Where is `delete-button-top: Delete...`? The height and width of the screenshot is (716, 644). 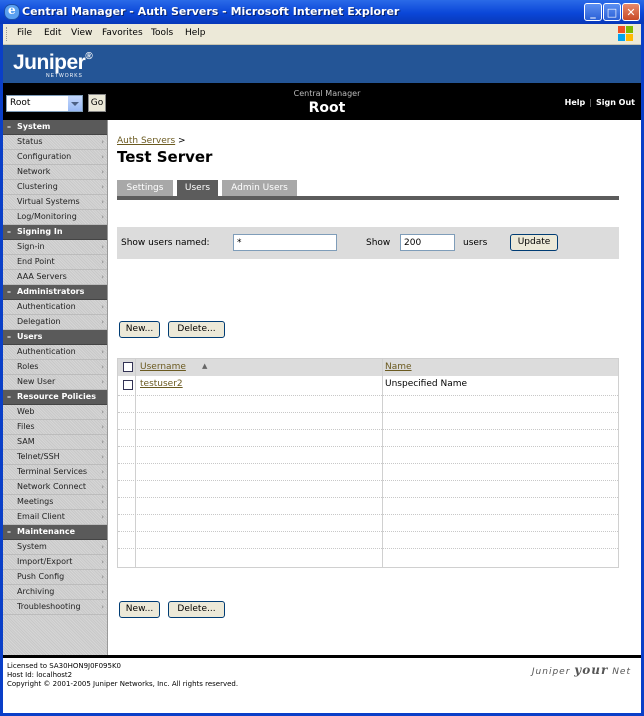
delete-button-top: Delete... is located at coordinates (196, 329).